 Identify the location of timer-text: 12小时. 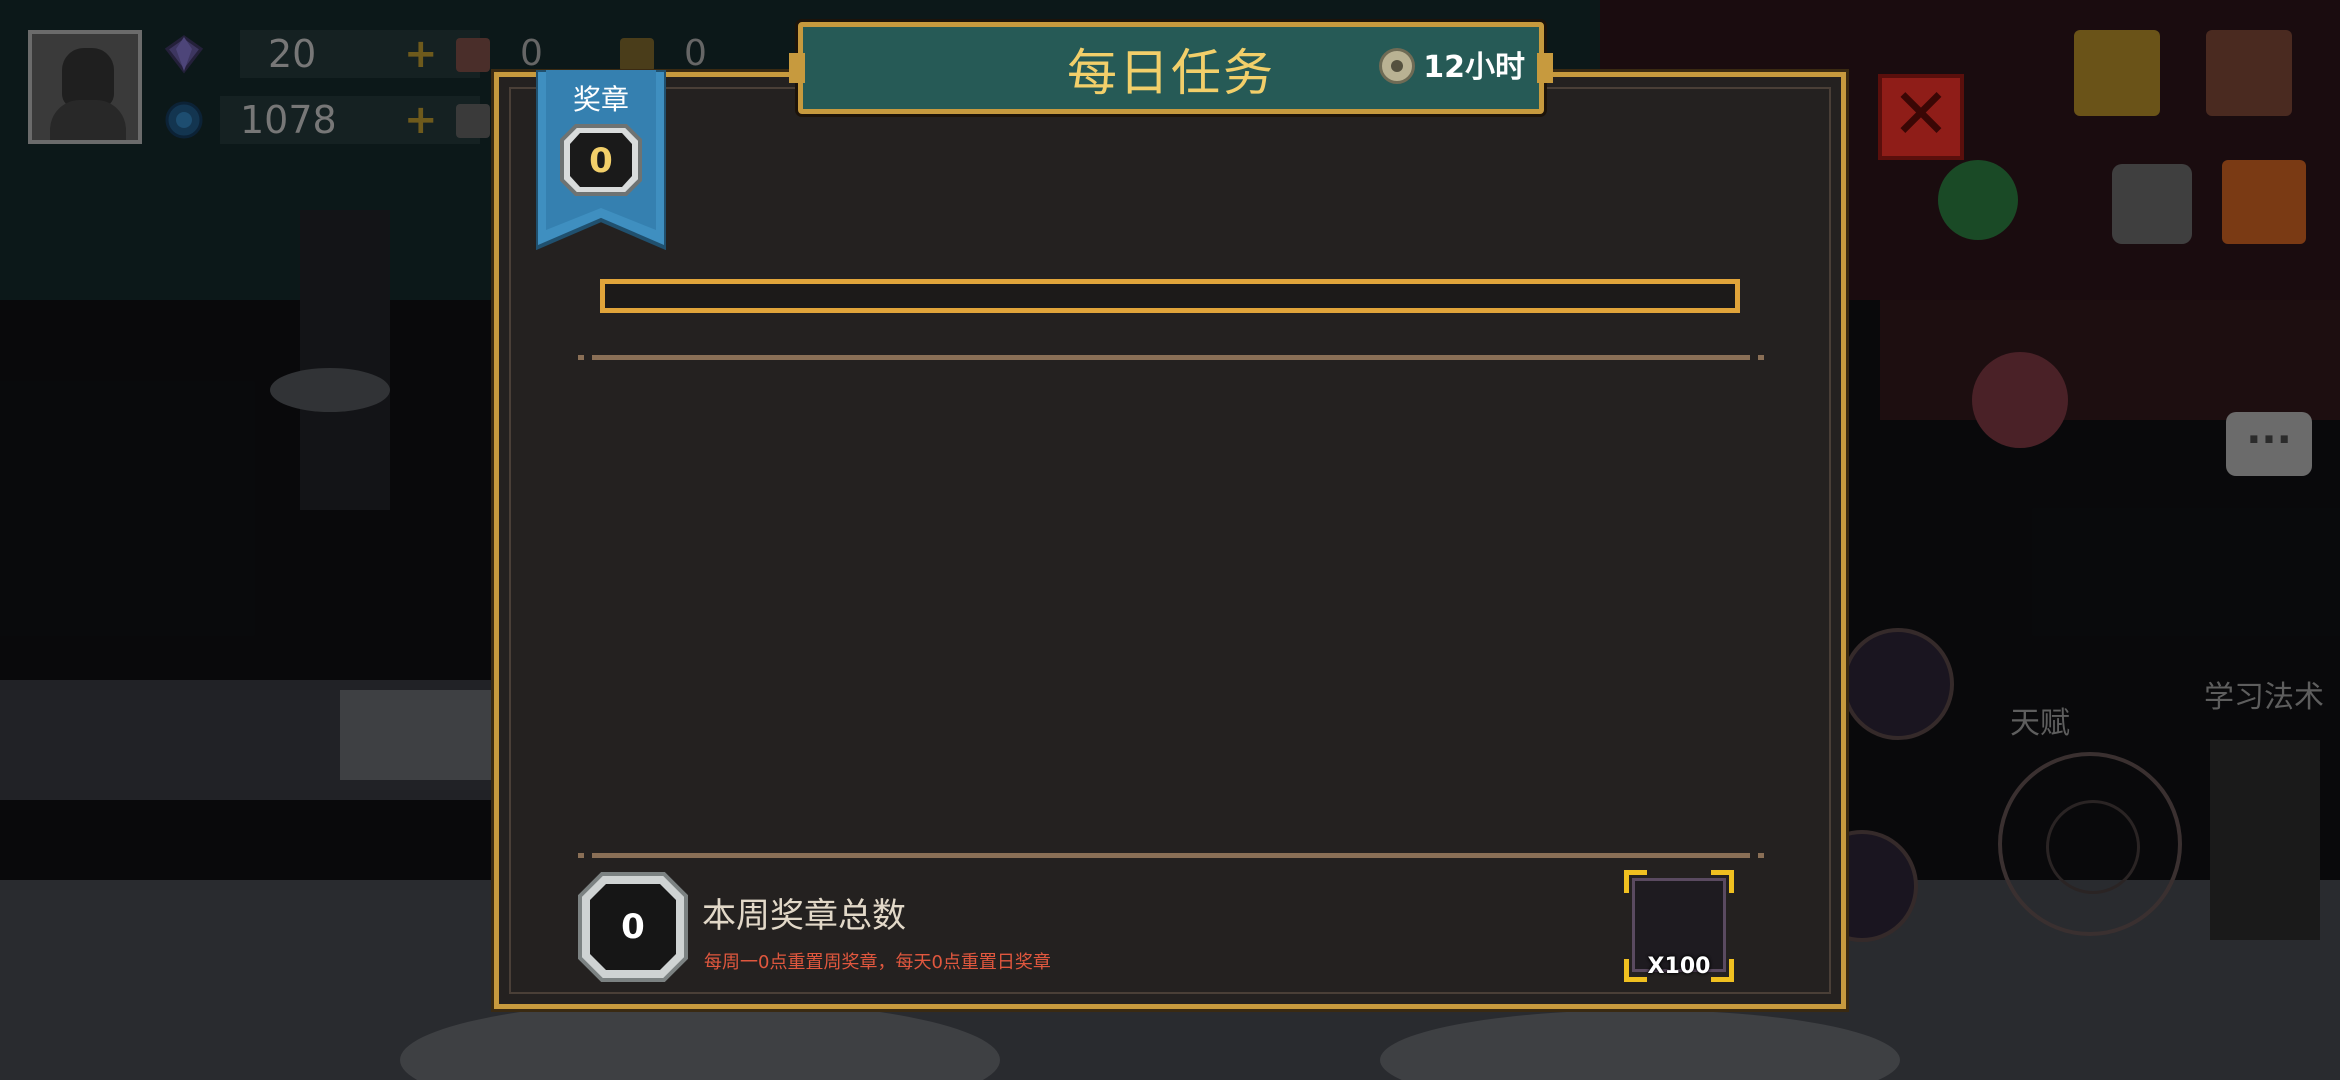
(1474, 67).